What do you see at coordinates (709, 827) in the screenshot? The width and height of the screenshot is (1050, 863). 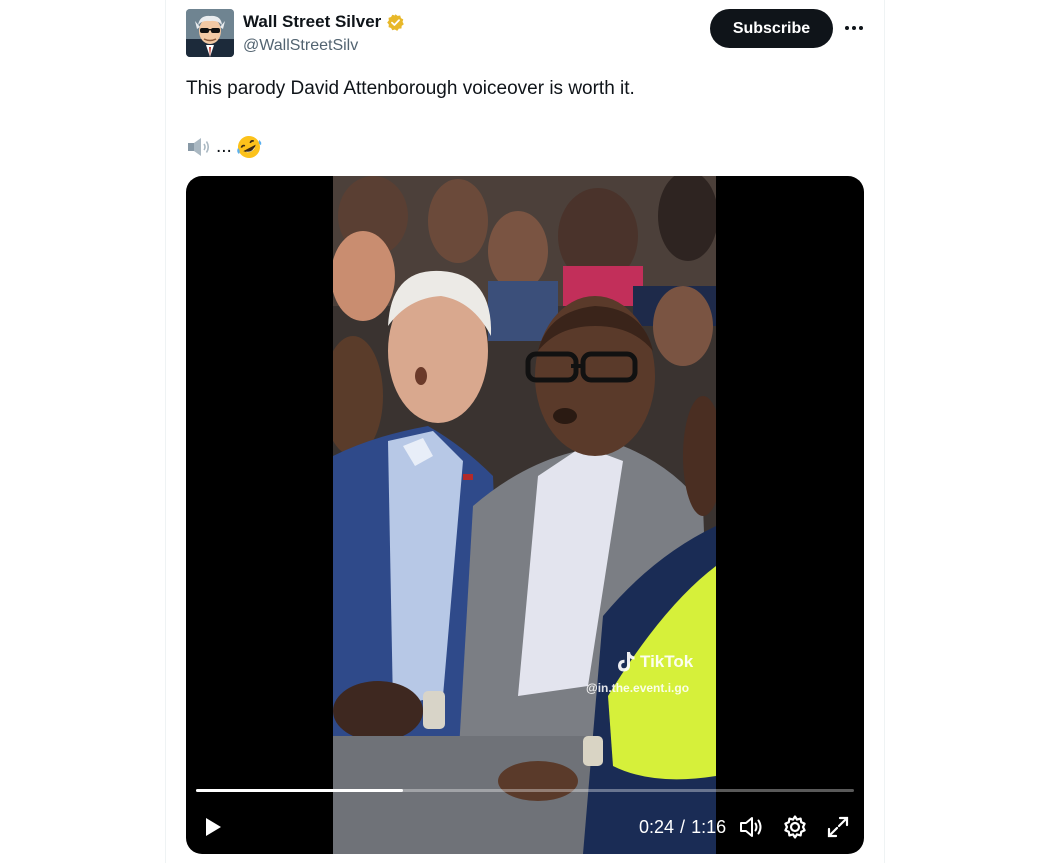 I see `video-duration: 1:16` at bounding box center [709, 827].